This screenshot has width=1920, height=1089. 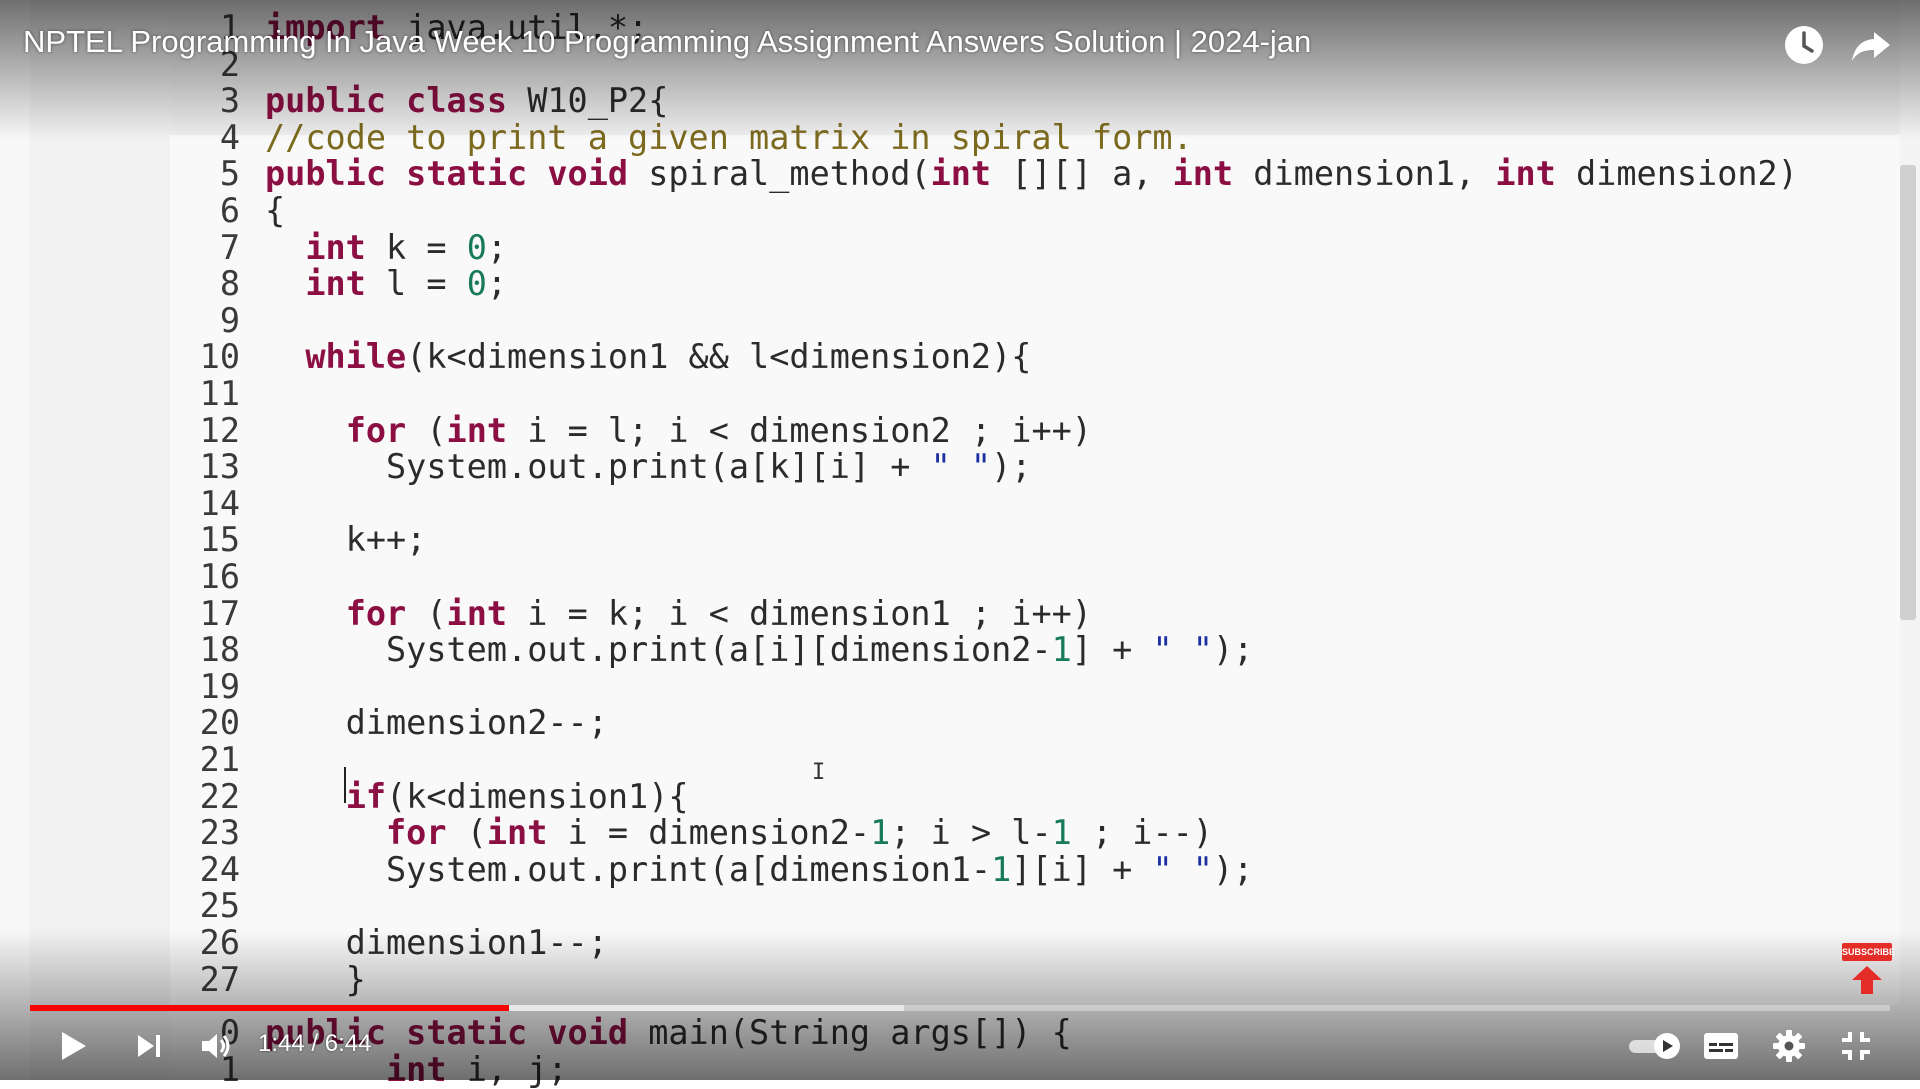 What do you see at coordinates (940, 247) in the screenshot?
I see `code-line: 7 int k = 0;` at bounding box center [940, 247].